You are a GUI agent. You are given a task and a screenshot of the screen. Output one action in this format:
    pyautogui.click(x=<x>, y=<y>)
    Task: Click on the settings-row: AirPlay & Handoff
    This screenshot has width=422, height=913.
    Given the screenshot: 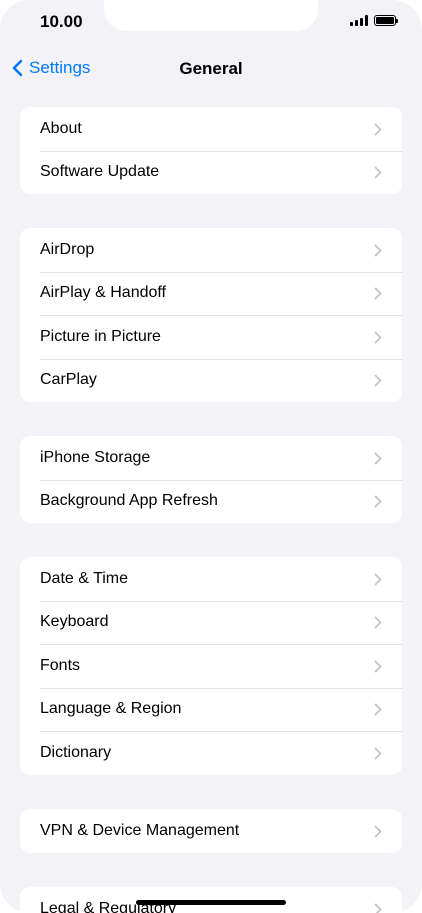 What is the action you would take?
    pyautogui.click(x=211, y=293)
    